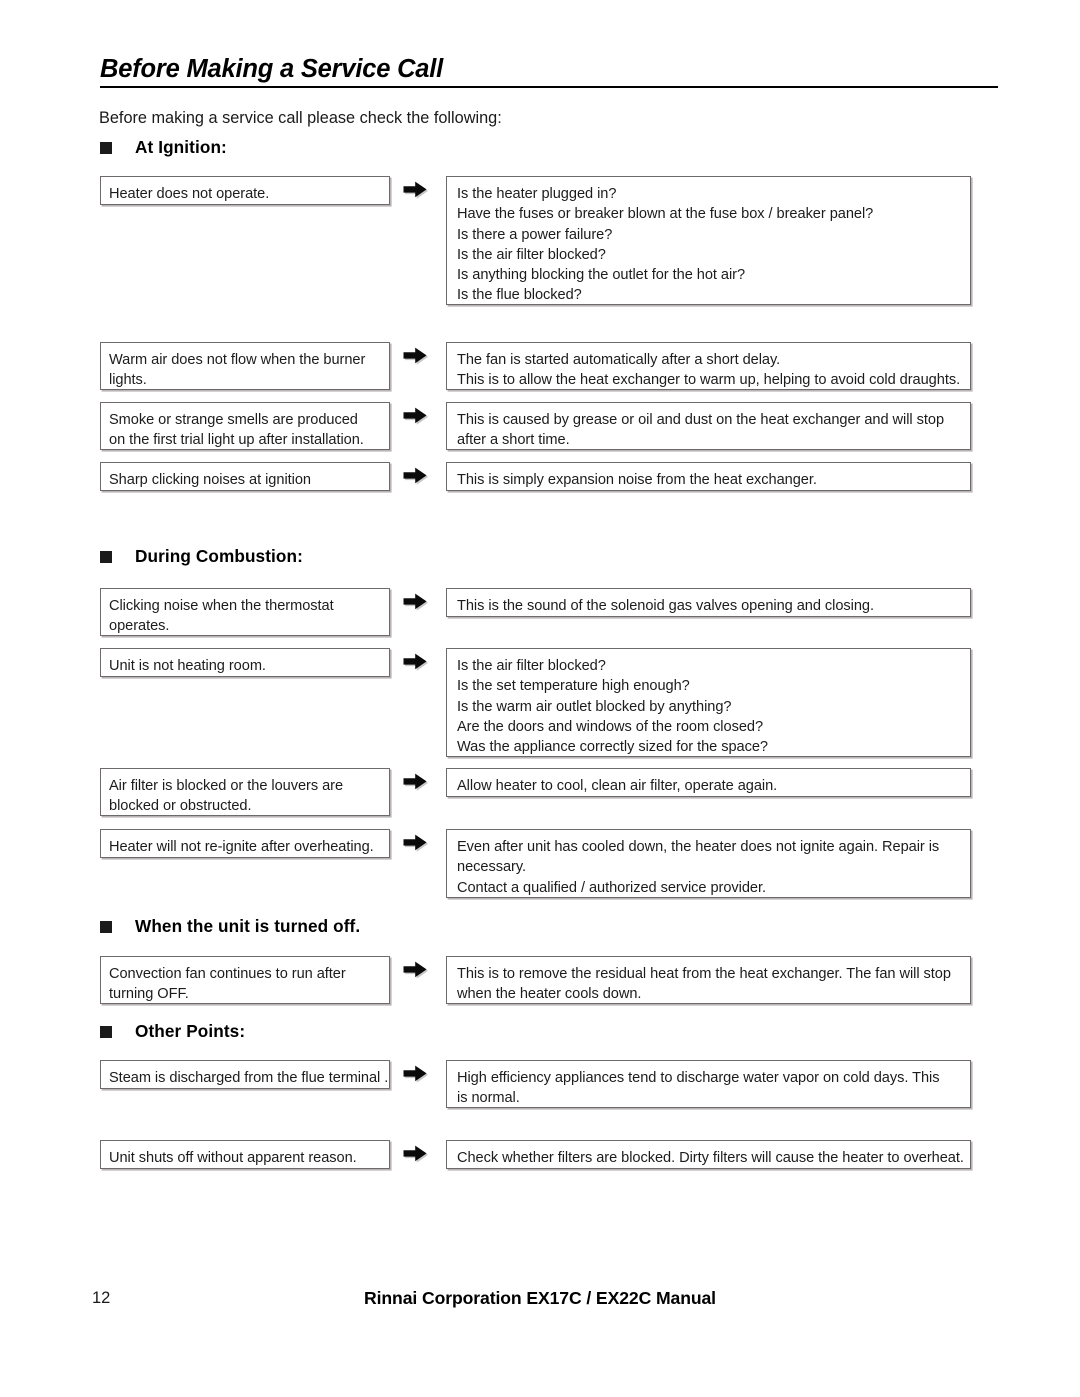 The image size is (1080, 1397). Describe the element at coordinates (540, 1298) in the screenshot. I see `footer-manual-title: Rinnai Corporation EX17C / EX22C Manual` at that location.